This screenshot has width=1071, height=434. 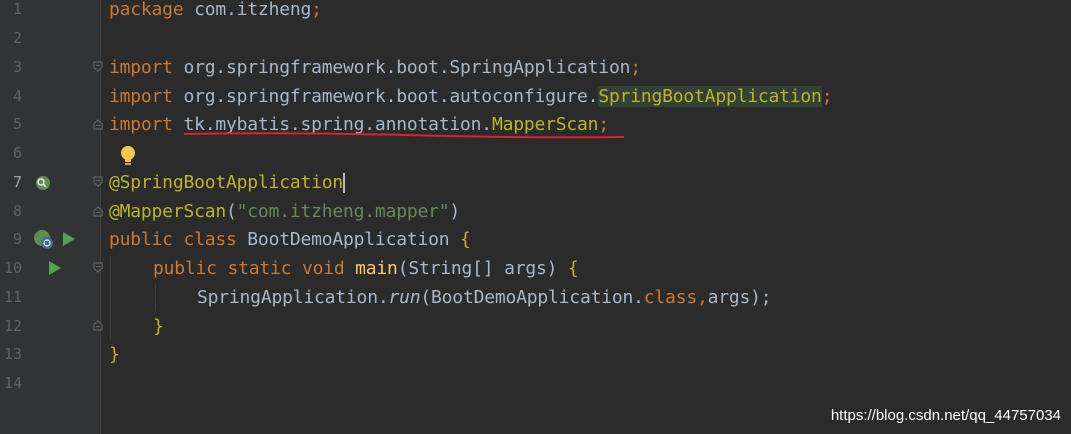 What do you see at coordinates (17, 211) in the screenshot?
I see `line-number: 8` at bounding box center [17, 211].